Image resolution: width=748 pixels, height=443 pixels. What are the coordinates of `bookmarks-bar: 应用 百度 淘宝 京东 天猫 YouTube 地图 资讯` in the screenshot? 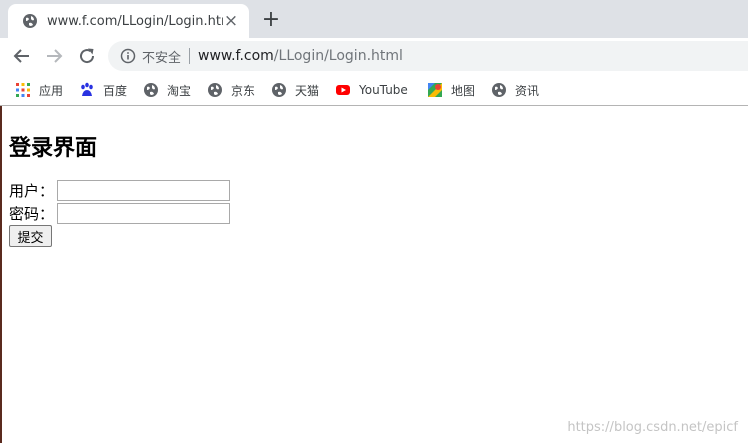 It's located at (374, 90).